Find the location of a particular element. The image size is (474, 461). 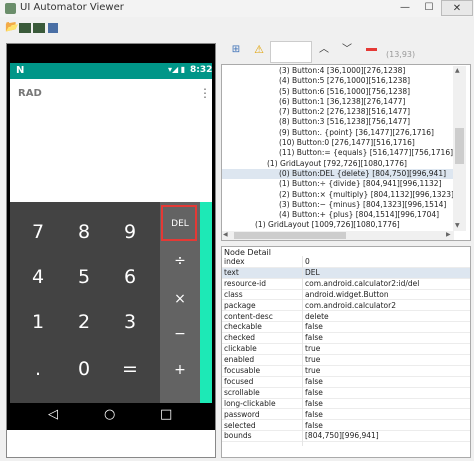

key-equals: = is located at coordinates (130, 369).